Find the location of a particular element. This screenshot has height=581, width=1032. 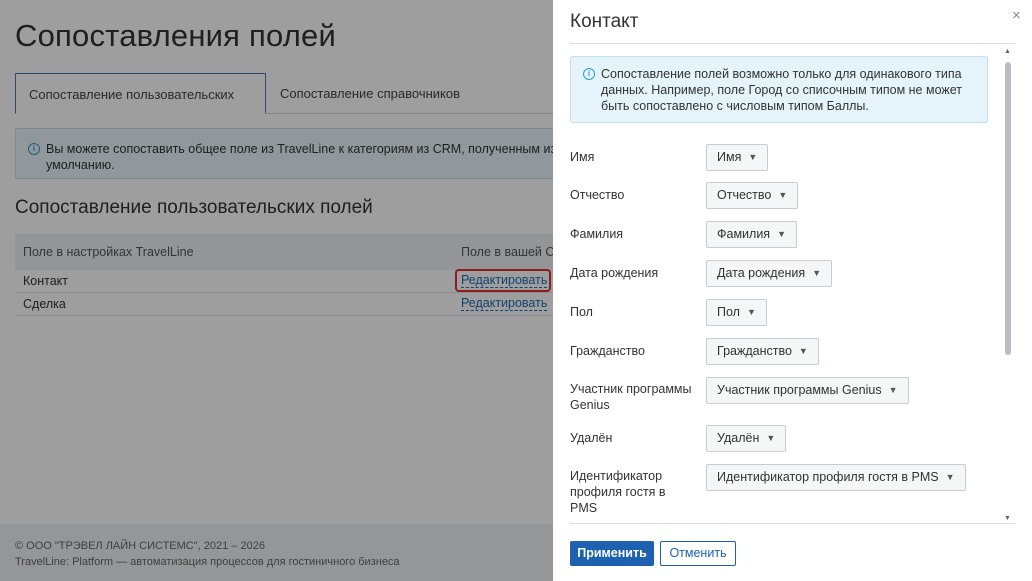

select-value: Пол is located at coordinates (728, 312).